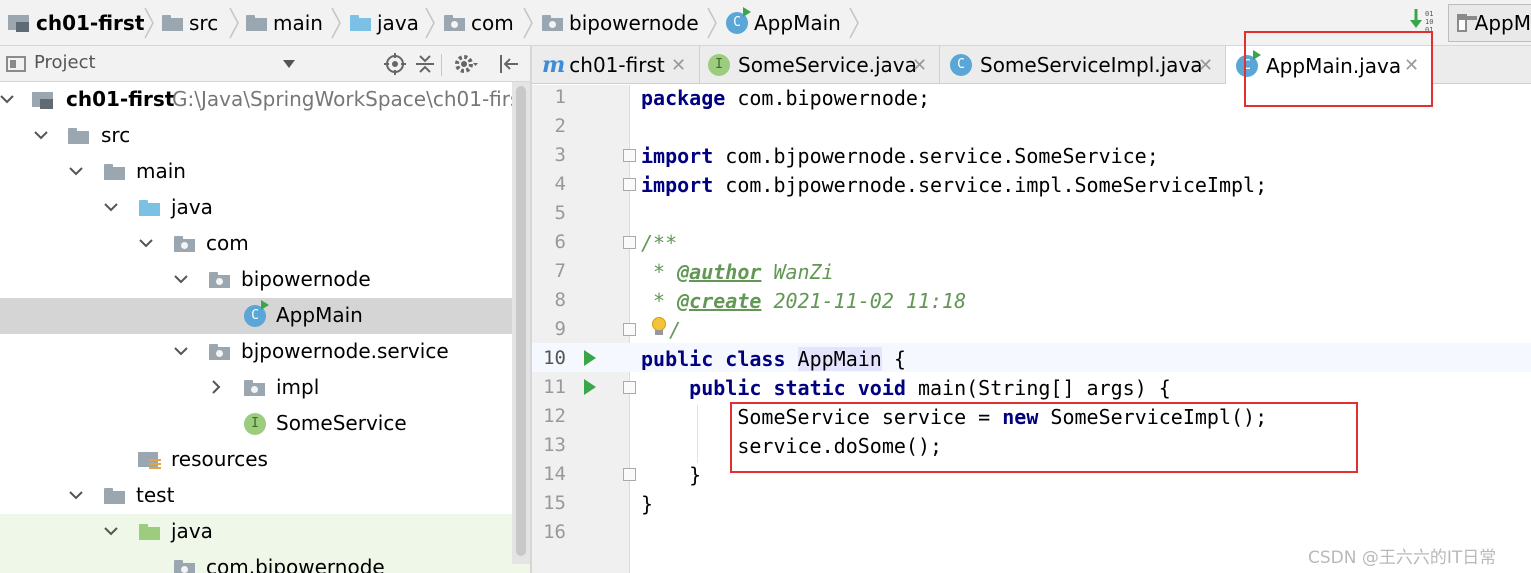 The height and width of the screenshot is (573, 1531). What do you see at coordinates (395, 64) in the screenshot?
I see `locate-file-icon` at bounding box center [395, 64].